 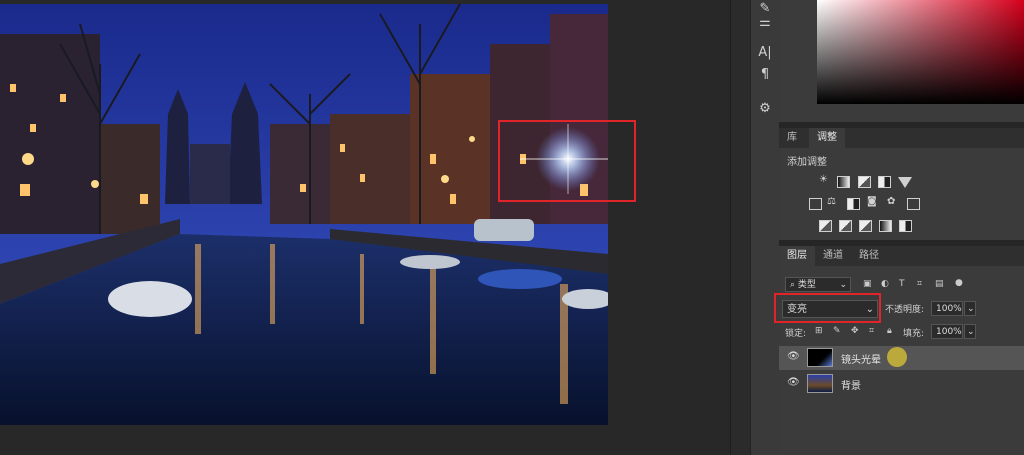 What do you see at coordinates (837, 331) in the screenshot?
I see `lock-pixels-icon: ✎` at bounding box center [837, 331].